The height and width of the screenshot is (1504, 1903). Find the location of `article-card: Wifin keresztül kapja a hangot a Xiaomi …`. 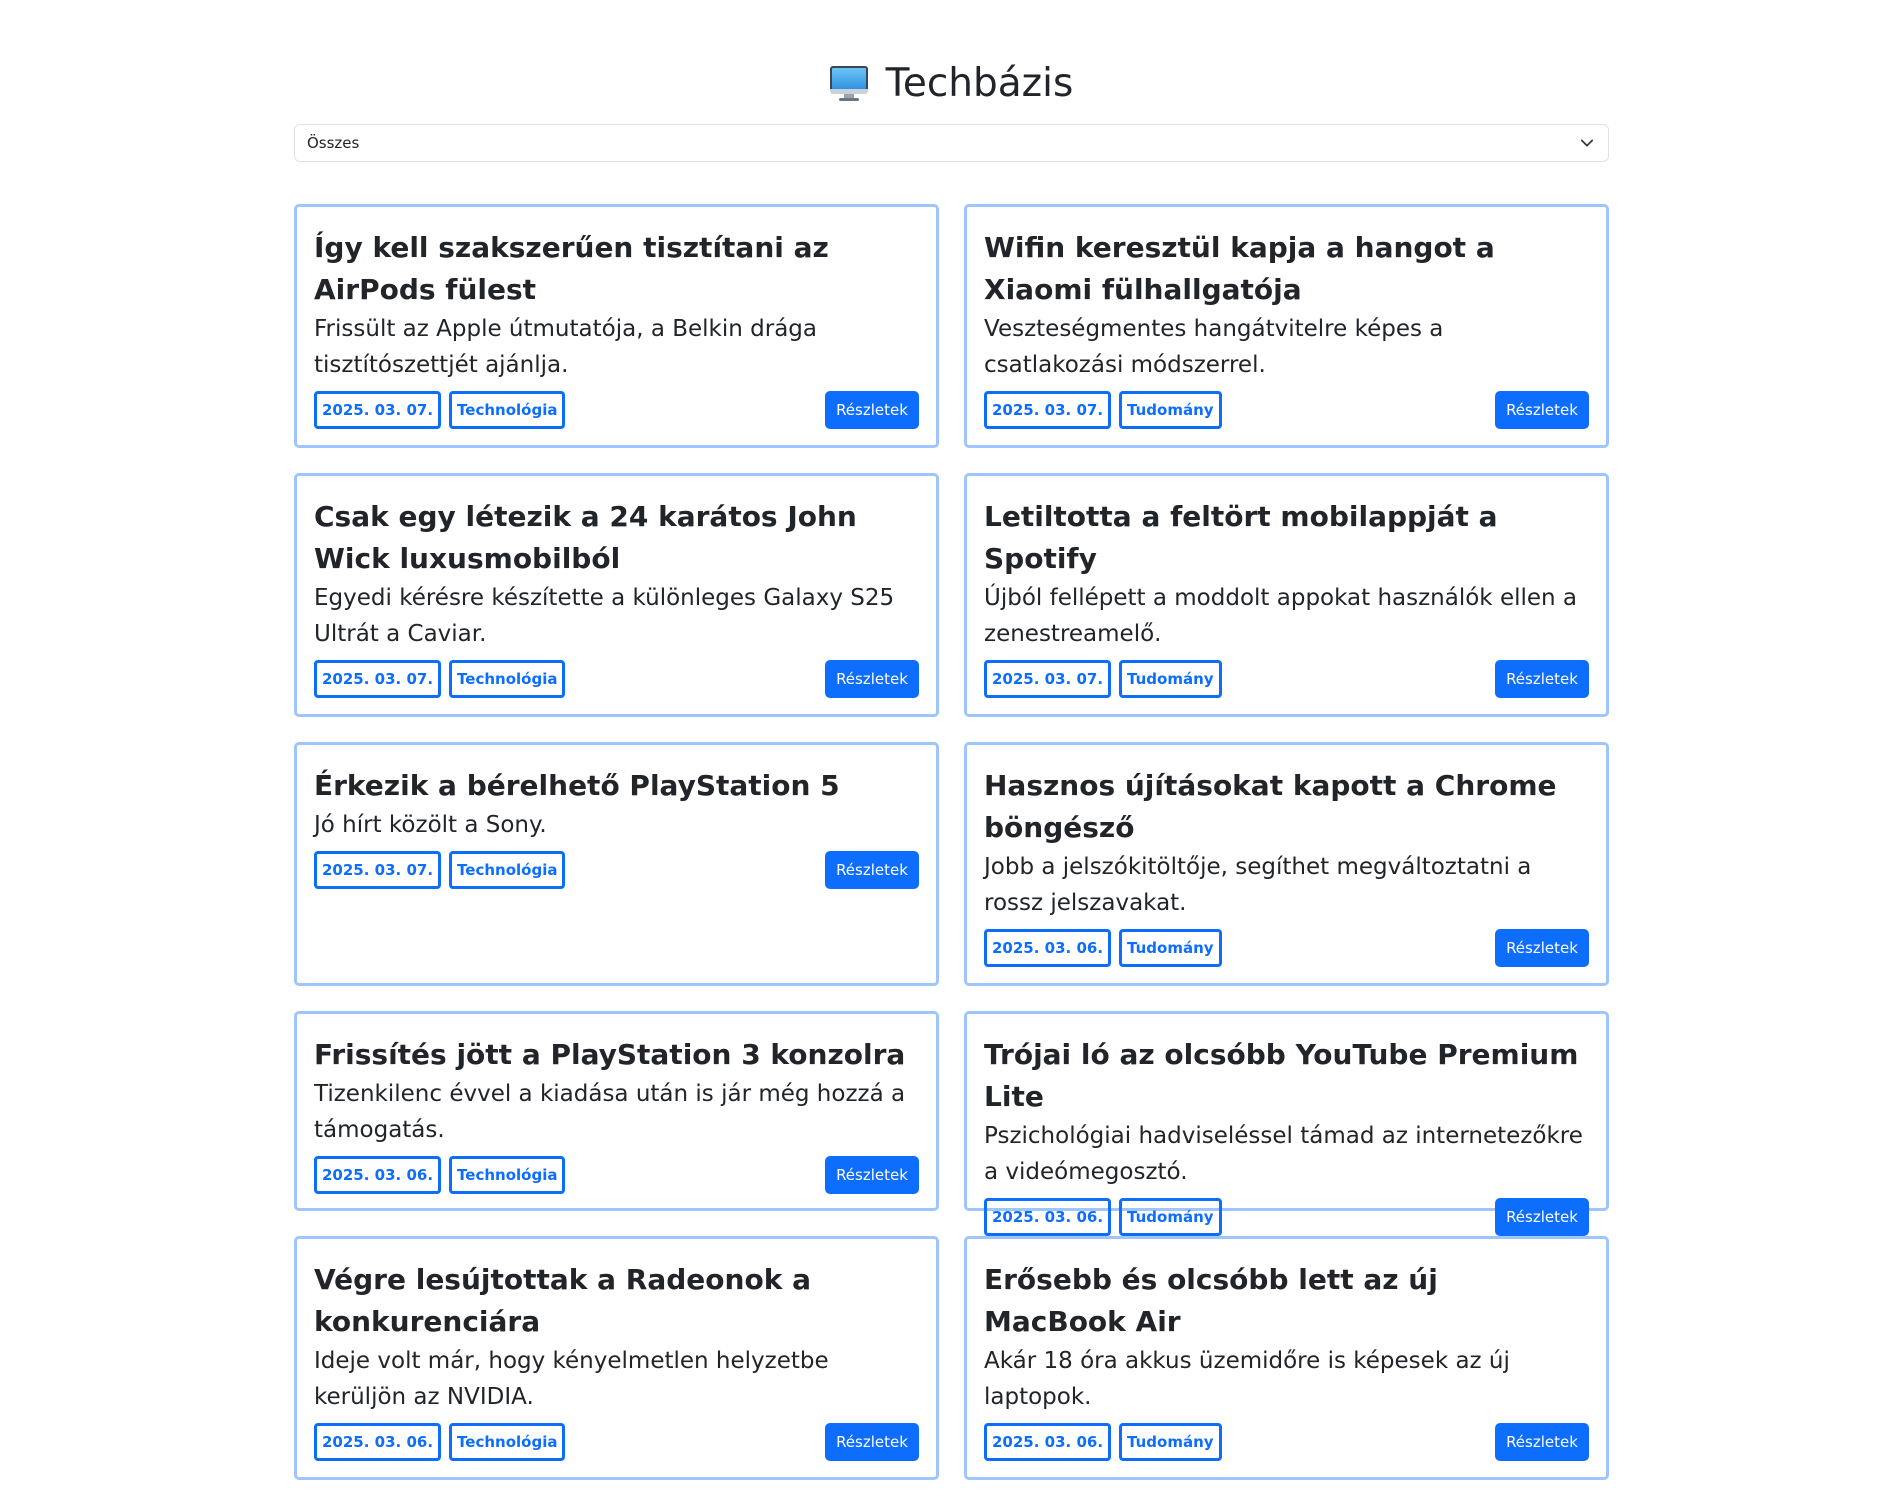

article-card: Wifin keresztül kapja a hangot a Xiaomi … is located at coordinates (1286, 326).